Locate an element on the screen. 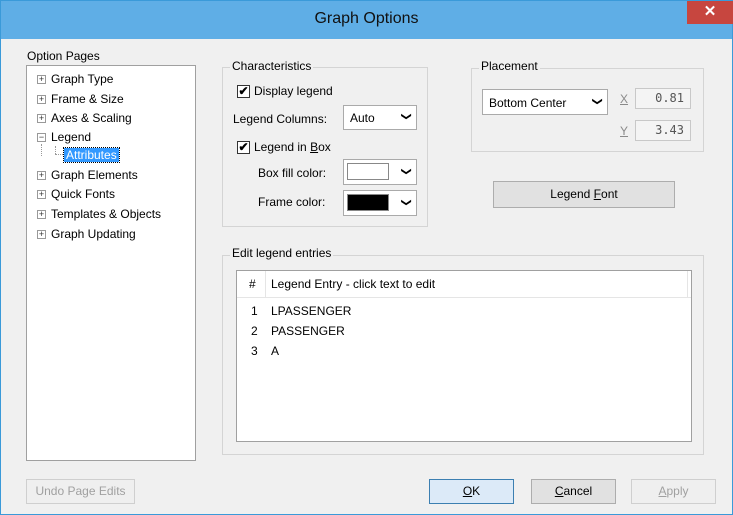 The height and width of the screenshot is (515, 733). ok-button: OK is located at coordinates (471, 491).